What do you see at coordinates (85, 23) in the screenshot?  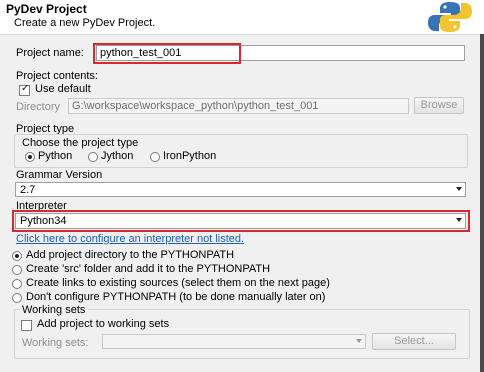 I see `wizard-subtitle: Create a new PyDev Project.` at bounding box center [85, 23].